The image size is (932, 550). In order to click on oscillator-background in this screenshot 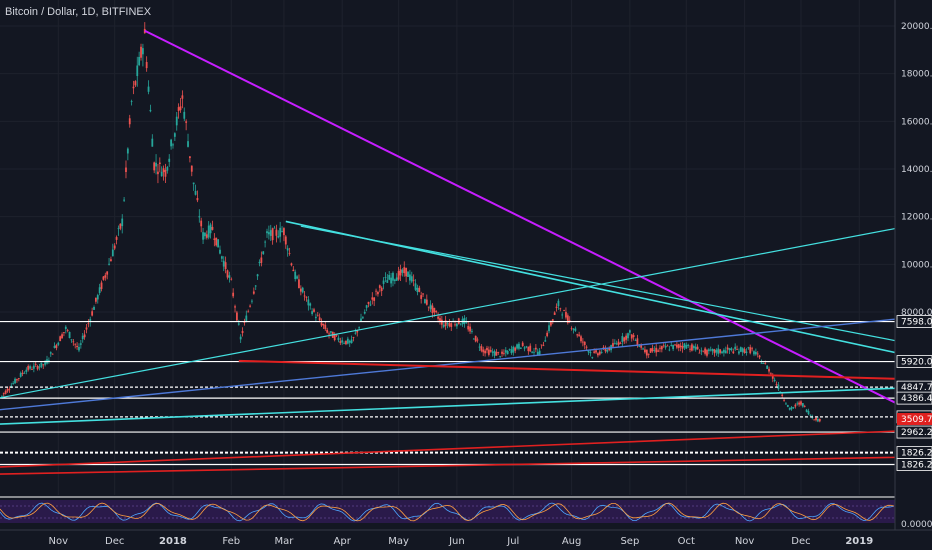, I will do `click(447, 511)`.